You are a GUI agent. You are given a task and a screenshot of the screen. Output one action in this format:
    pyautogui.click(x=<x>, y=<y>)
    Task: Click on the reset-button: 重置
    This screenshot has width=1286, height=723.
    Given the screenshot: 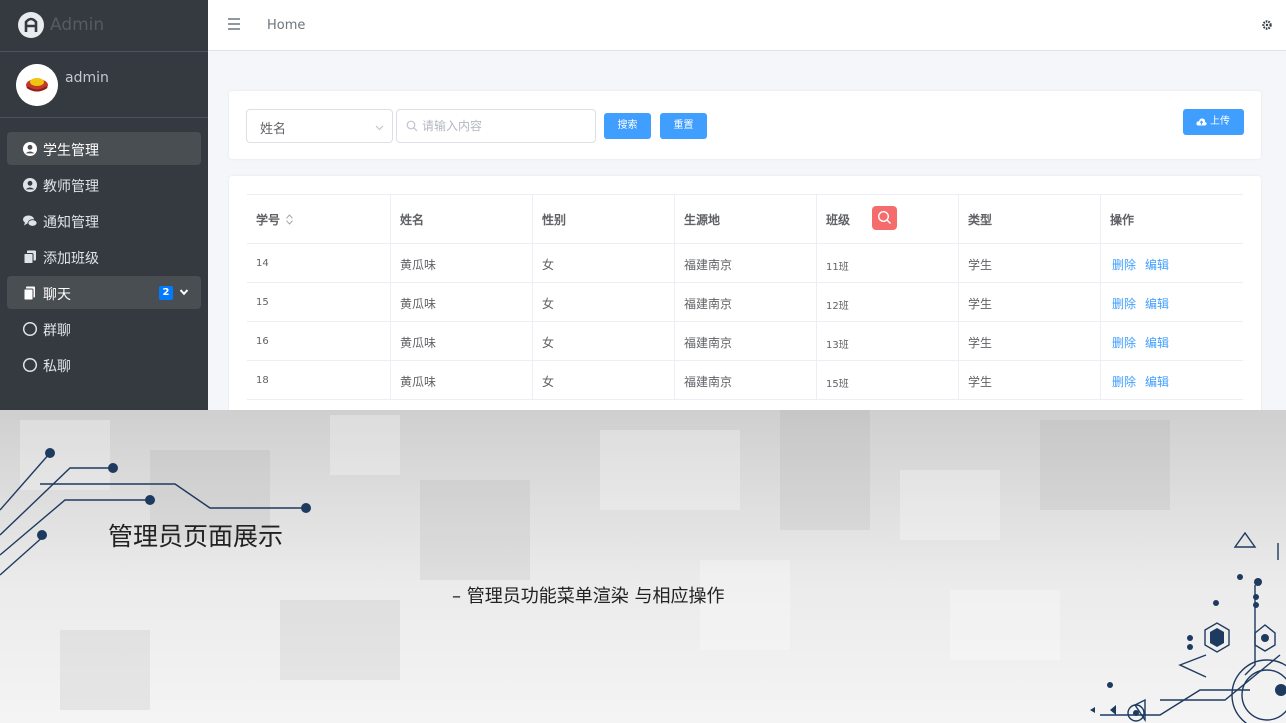 What is the action you would take?
    pyautogui.click(x=683, y=126)
    